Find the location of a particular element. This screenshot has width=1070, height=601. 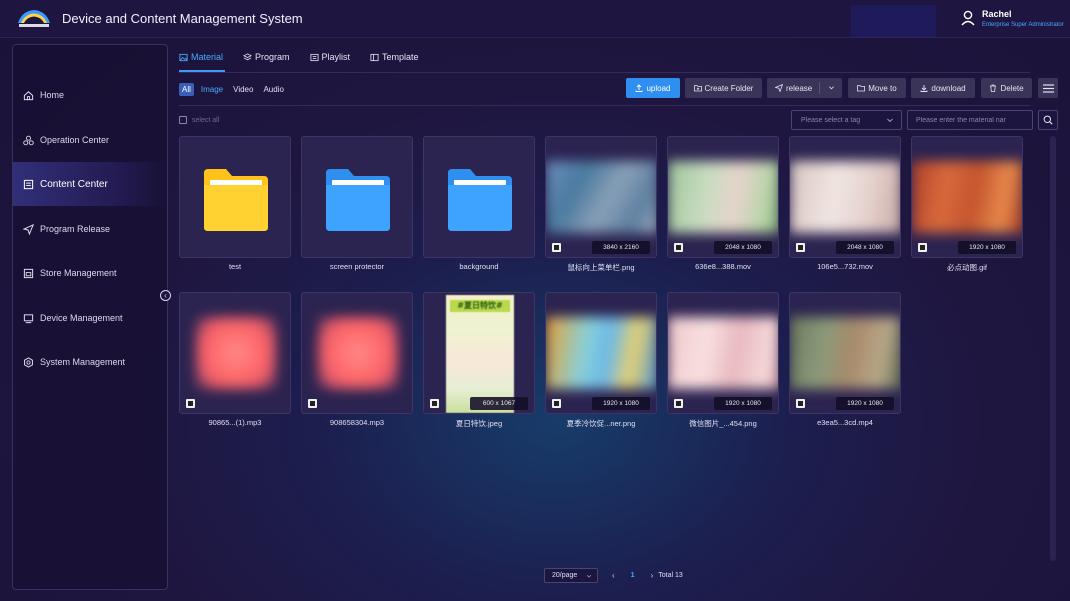

image-icon is located at coordinates (183, 57).